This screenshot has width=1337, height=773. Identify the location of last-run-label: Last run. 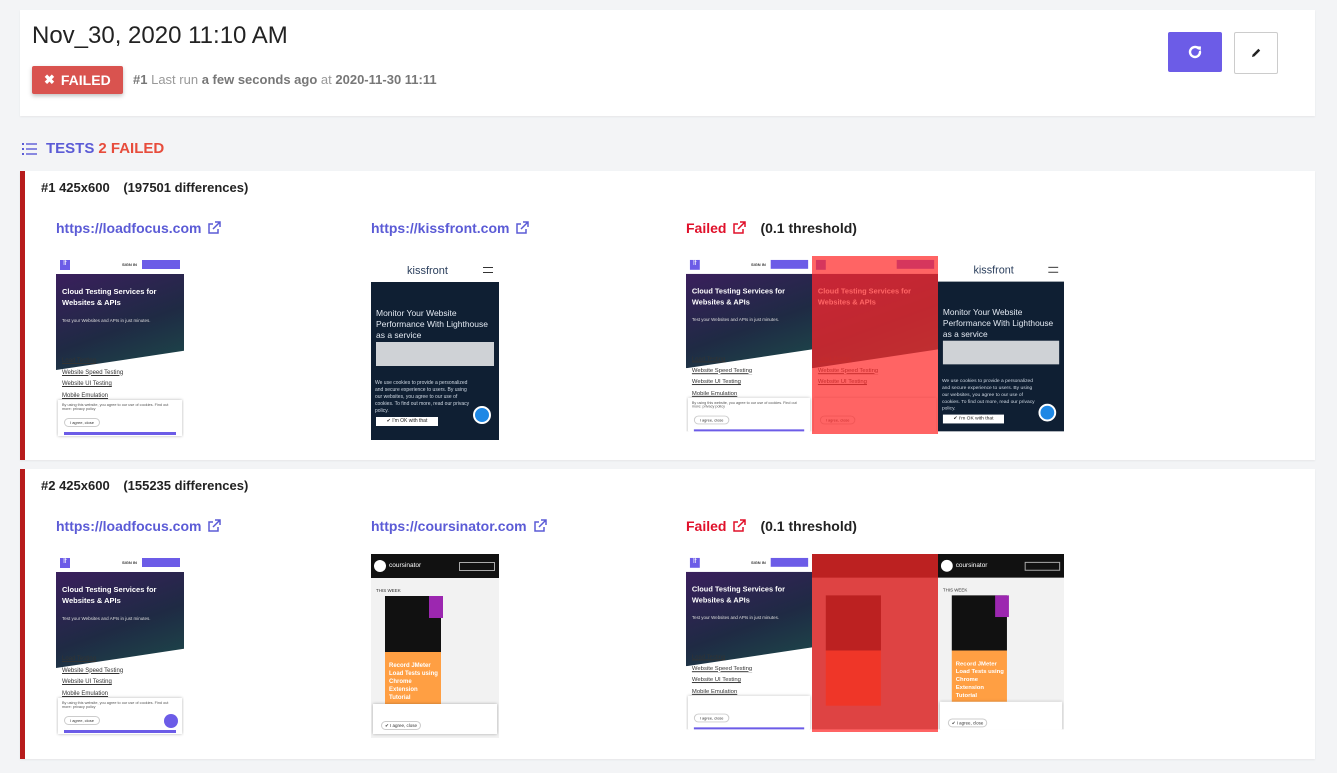
(175, 79).